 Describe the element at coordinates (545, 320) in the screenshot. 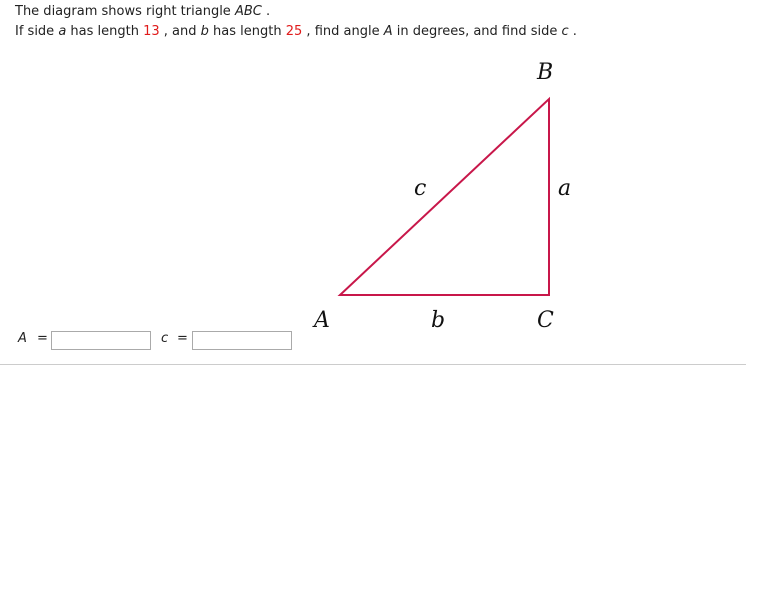

I see `vertex-label-c: C` at that location.